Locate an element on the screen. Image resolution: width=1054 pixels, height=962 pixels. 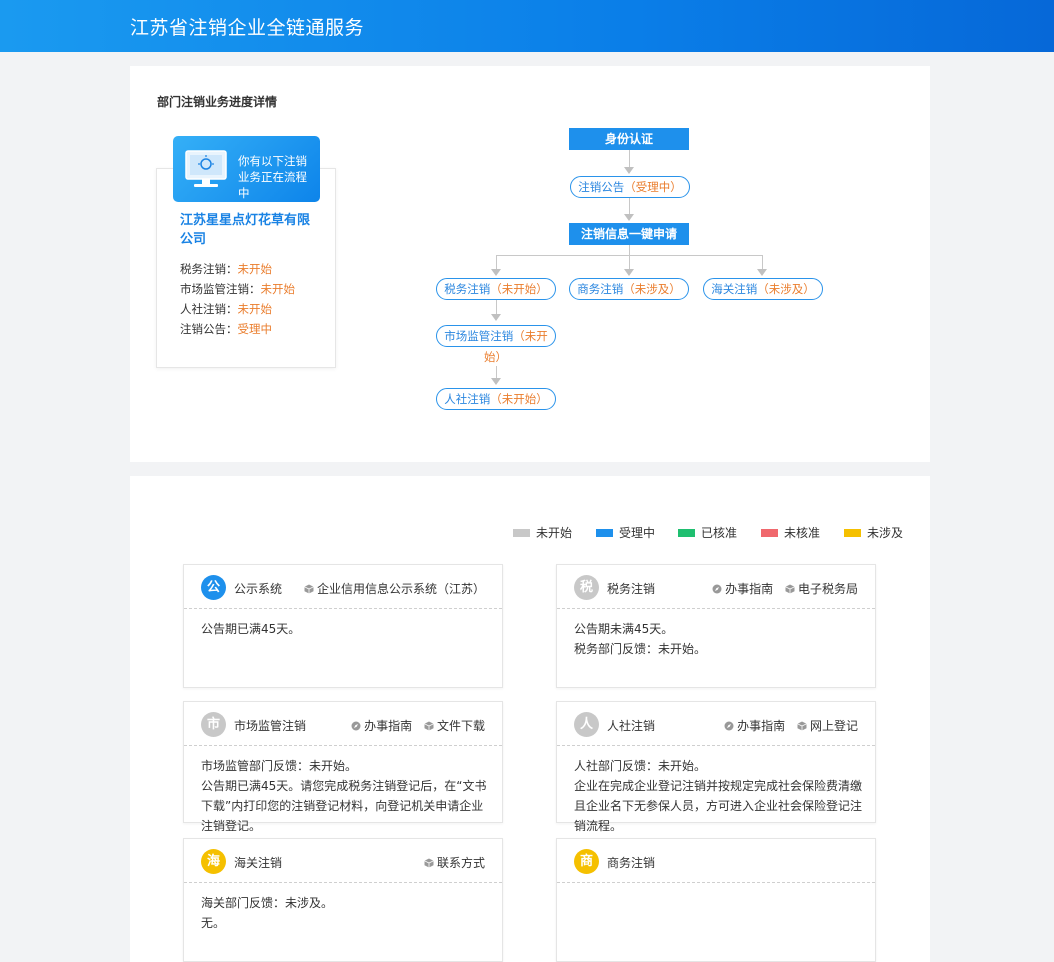
card-title: 商务注销 is located at coordinates (631, 863).